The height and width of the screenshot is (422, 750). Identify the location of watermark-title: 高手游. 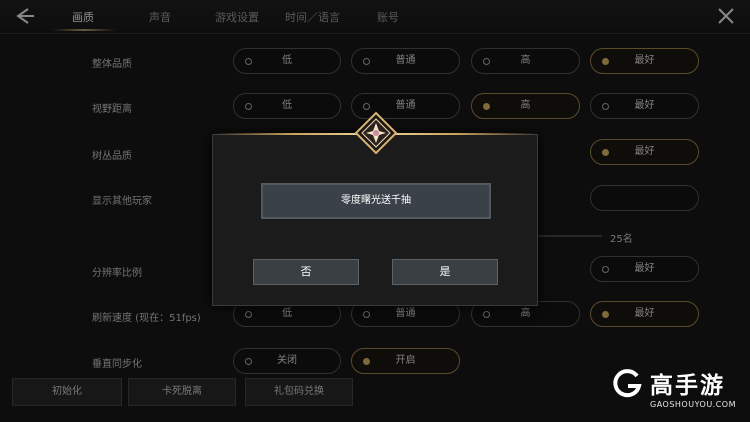
(687, 386).